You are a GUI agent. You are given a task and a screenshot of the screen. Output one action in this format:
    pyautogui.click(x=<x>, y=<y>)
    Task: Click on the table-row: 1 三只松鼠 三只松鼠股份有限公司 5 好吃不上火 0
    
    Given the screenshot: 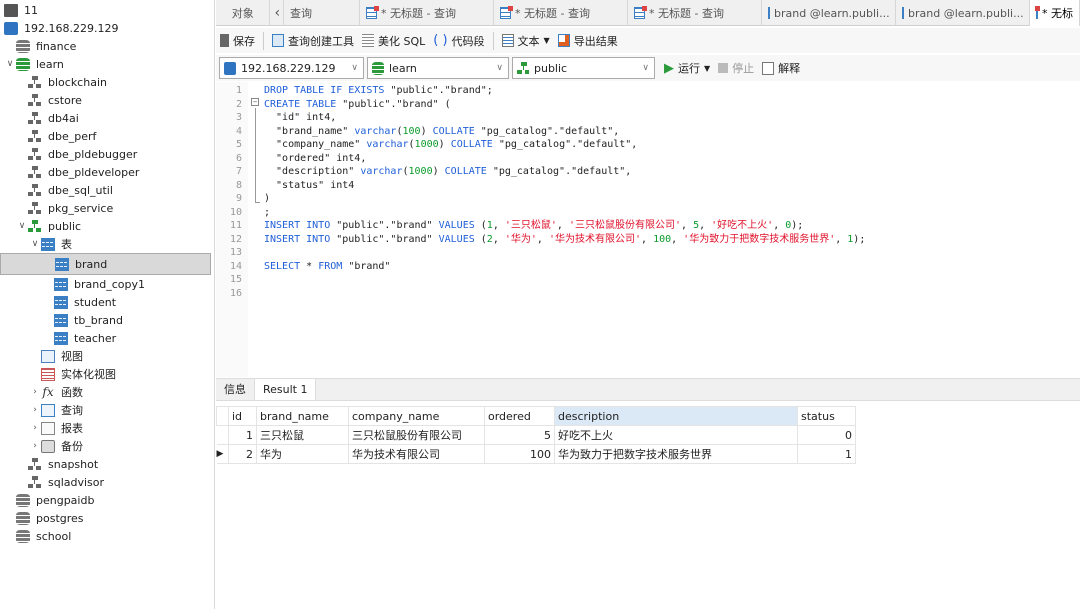 What is the action you would take?
    pyautogui.click(x=536, y=435)
    